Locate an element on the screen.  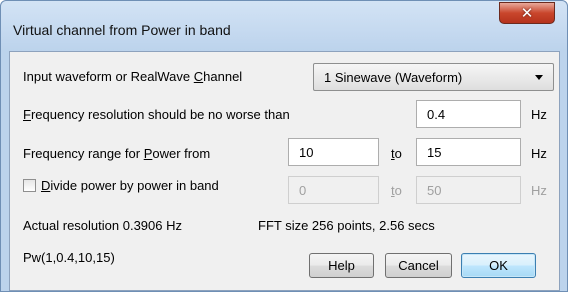
divide-to-label: to is located at coordinates (396, 190).